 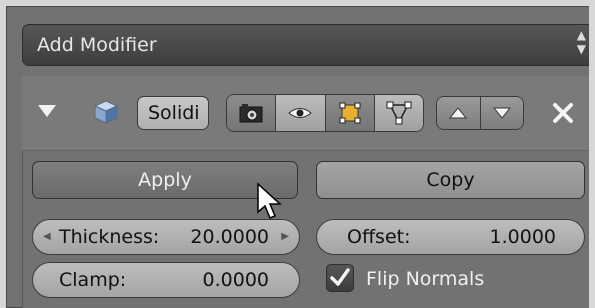 I want to click on clamp-label: Clamp:, so click(x=93, y=280).